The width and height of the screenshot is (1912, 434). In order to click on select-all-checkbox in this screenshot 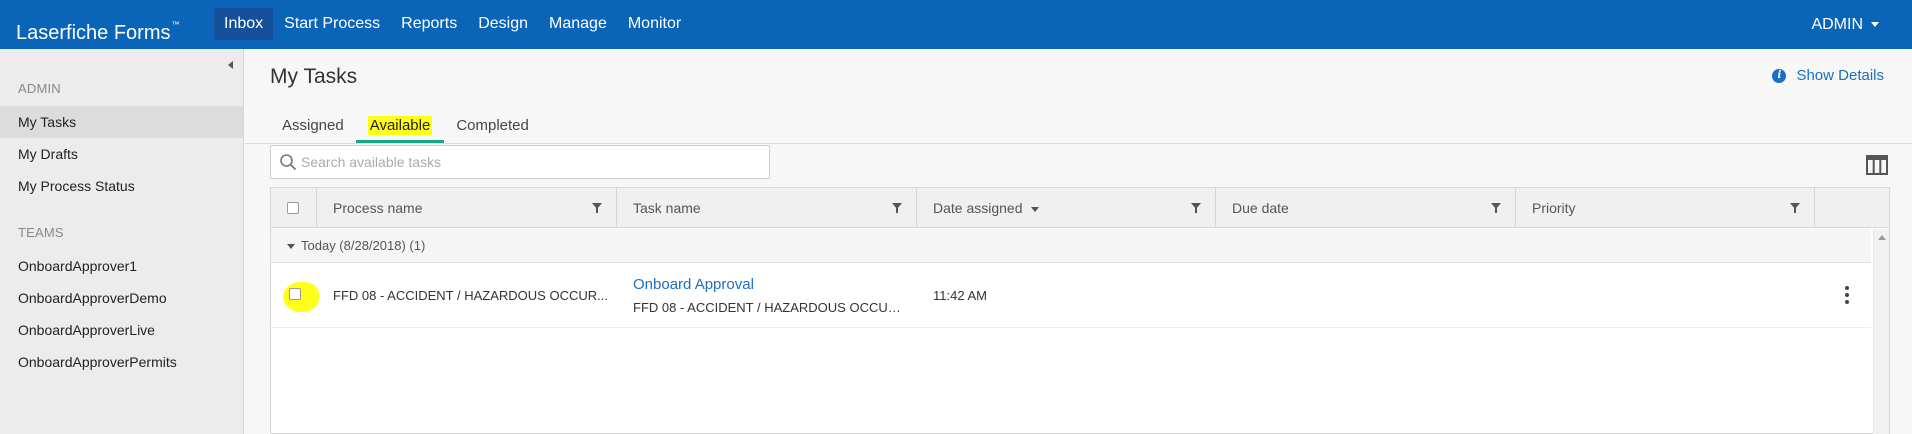, I will do `click(293, 208)`.